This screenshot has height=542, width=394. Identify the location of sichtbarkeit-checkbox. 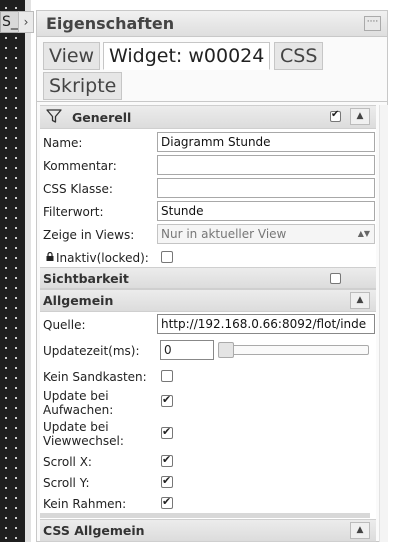
(335, 278).